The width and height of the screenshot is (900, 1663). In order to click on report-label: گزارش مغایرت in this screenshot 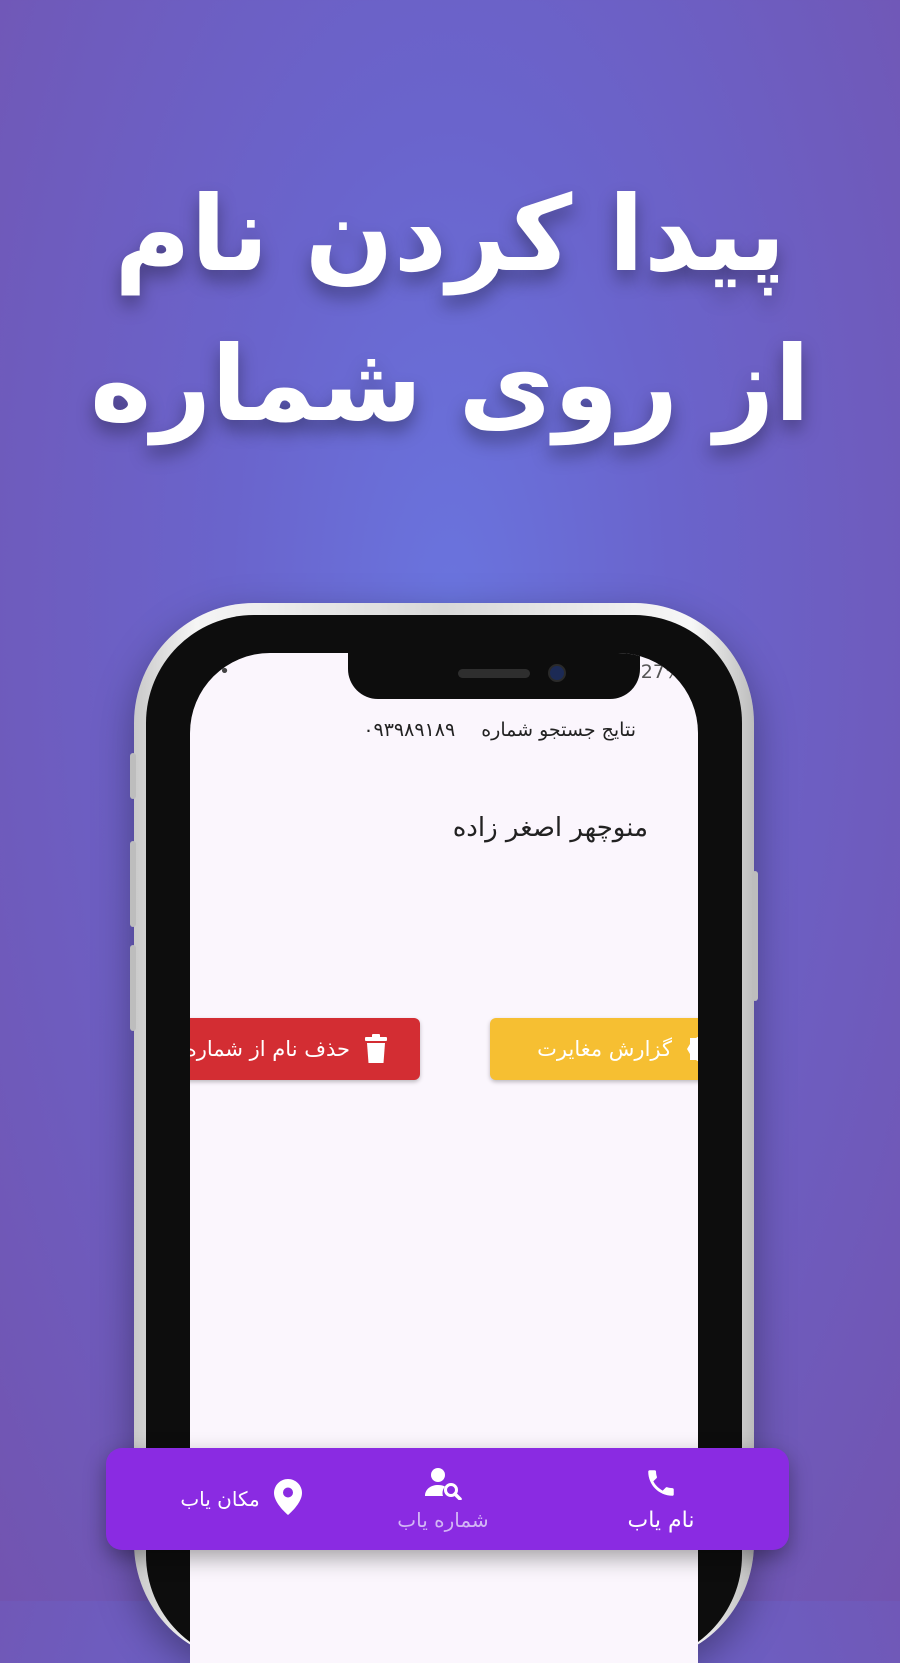, I will do `click(604, 1049)`.